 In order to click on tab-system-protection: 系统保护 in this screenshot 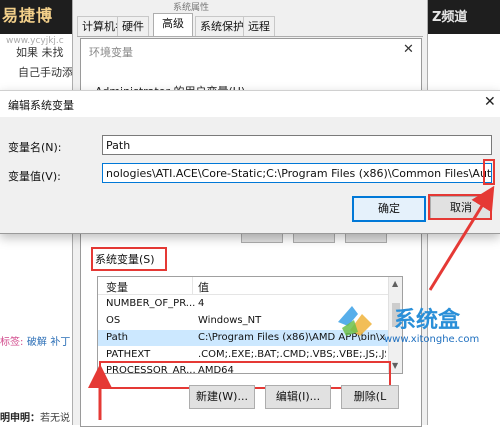, I will do `click(222, 26)`.